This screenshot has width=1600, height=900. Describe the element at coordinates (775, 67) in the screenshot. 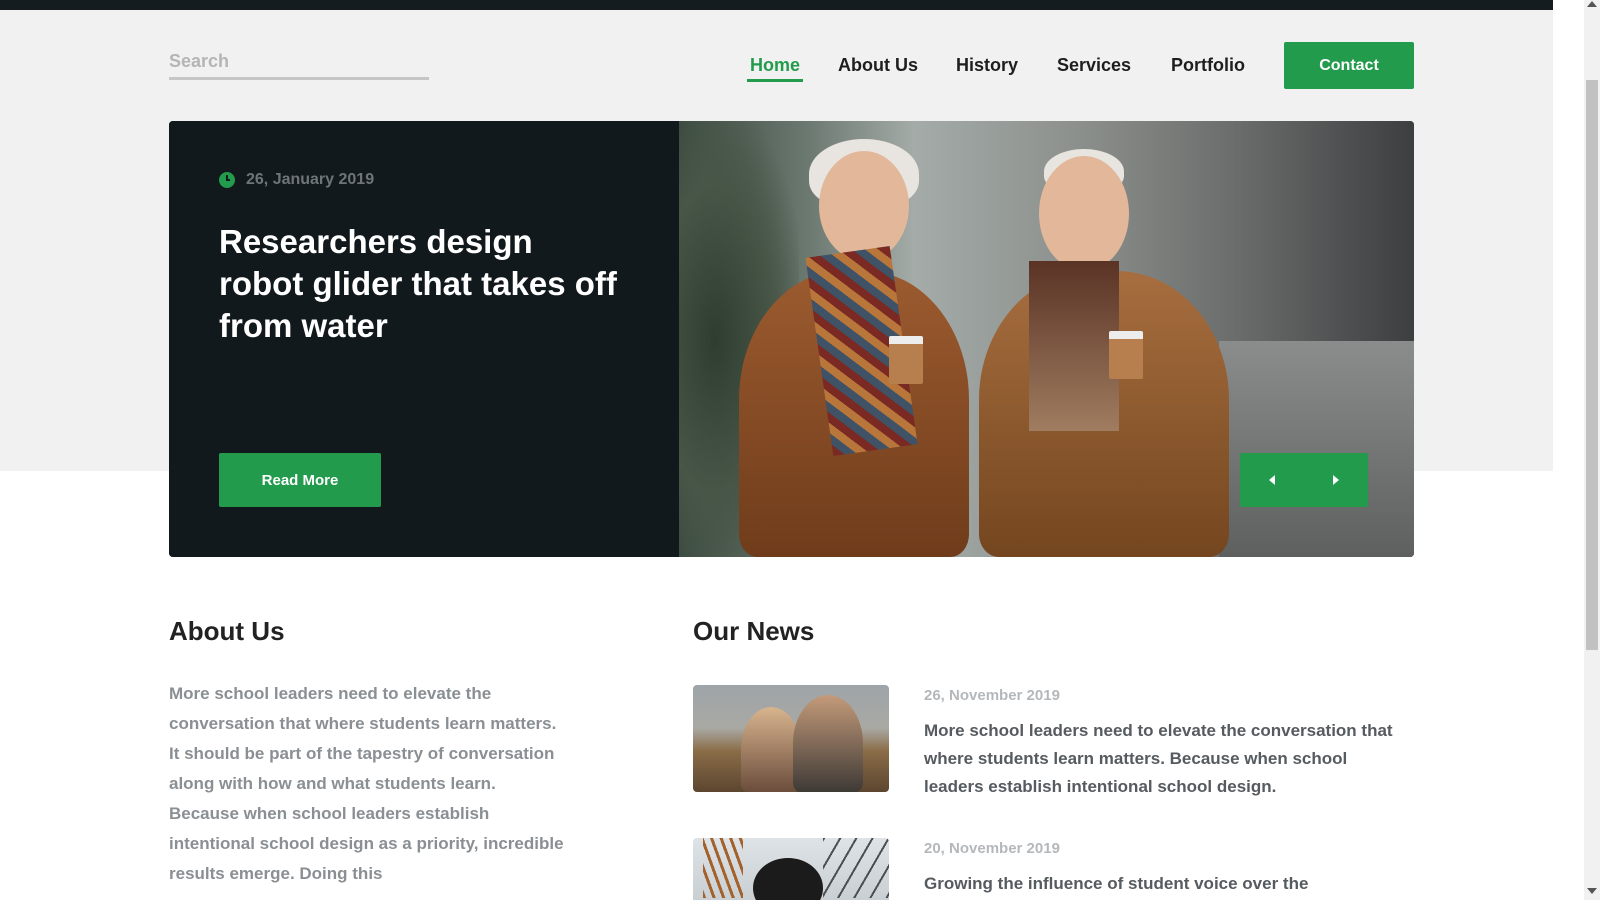

I see `nav-home: Home` at that location.